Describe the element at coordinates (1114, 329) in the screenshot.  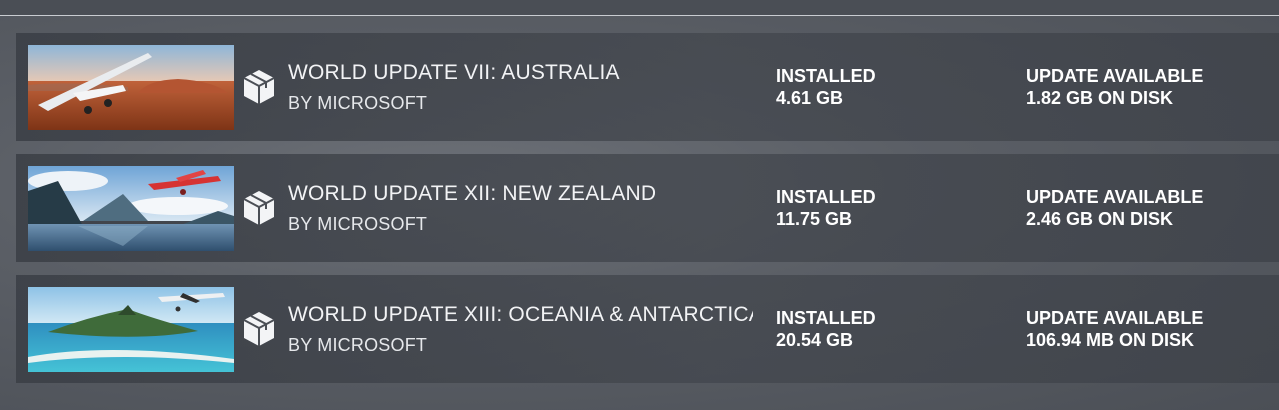
I see `update-status: UPDATE AVAILABLE 106.94 MB ON DISK` at that location.